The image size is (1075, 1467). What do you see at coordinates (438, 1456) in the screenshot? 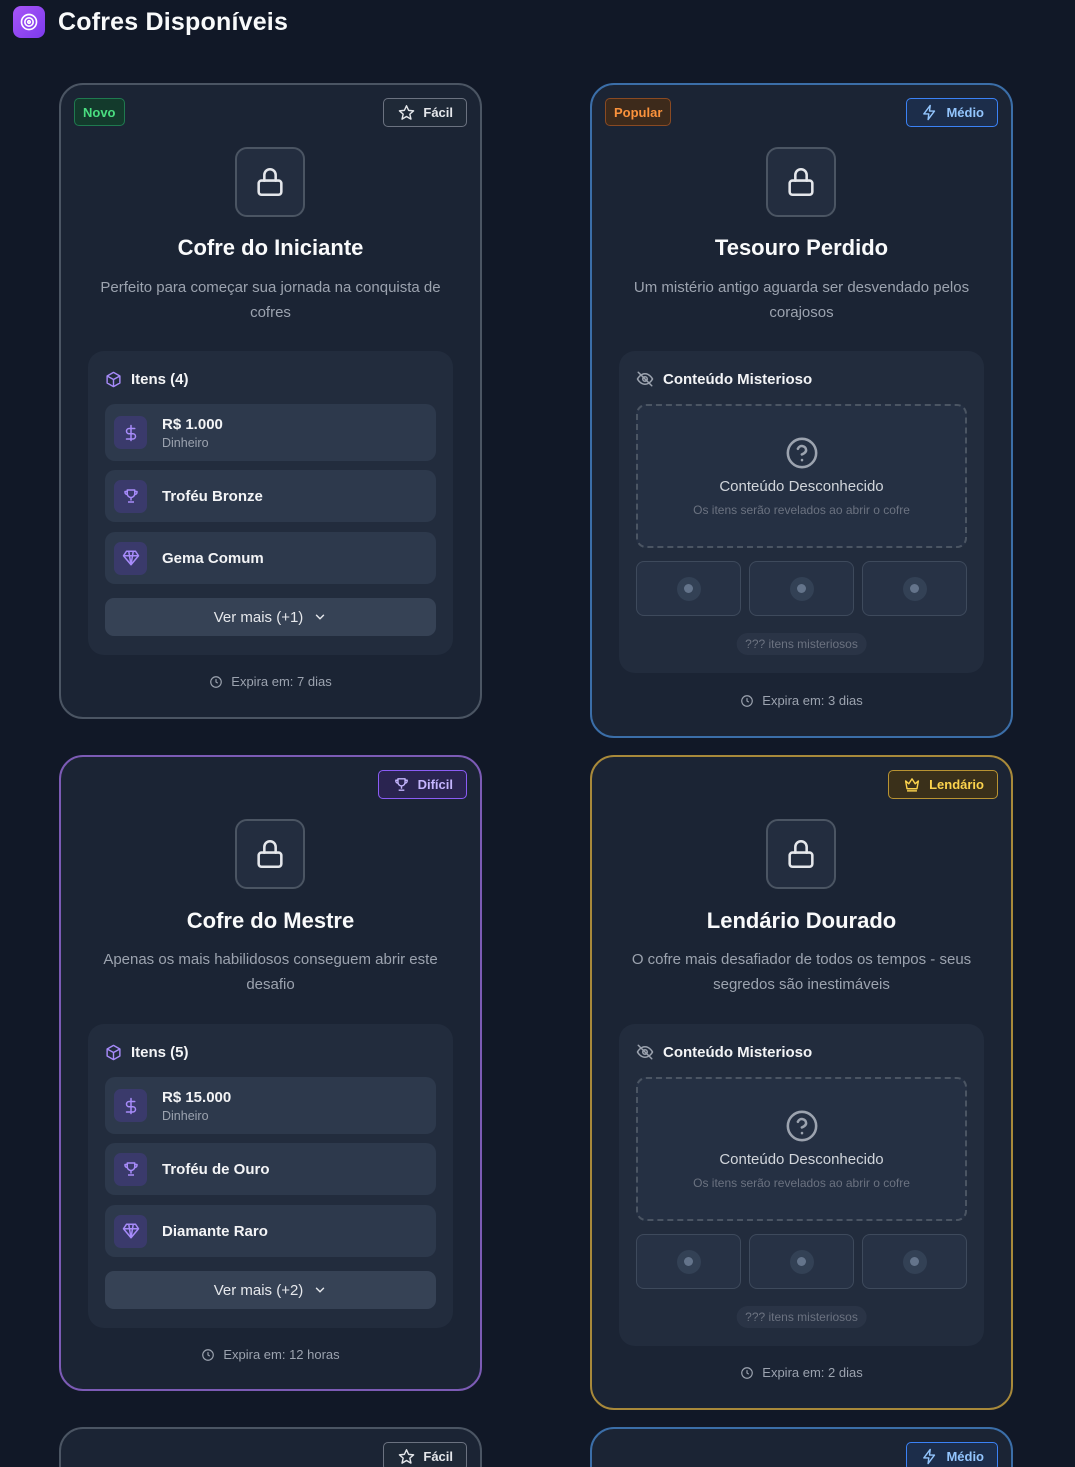
I see `difficulty-label: Fácil` at bounding box center [438, 1456].